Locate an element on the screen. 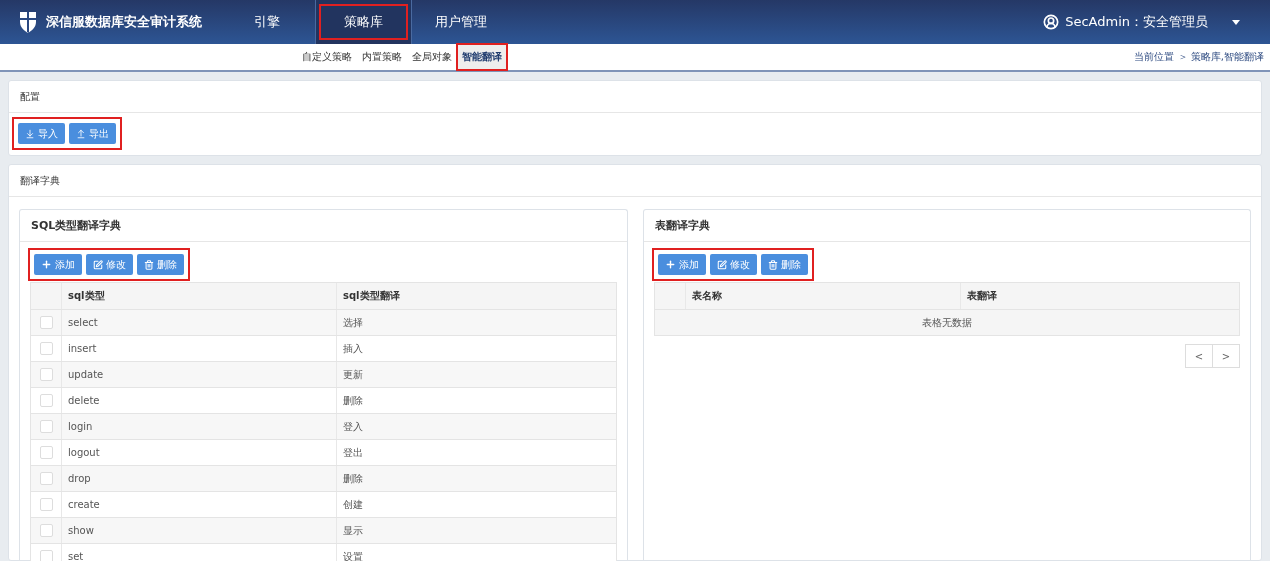 This screenshot has height=561, width=1270. panel-title: 表翻译字典 is located at coordinates (682, 225).